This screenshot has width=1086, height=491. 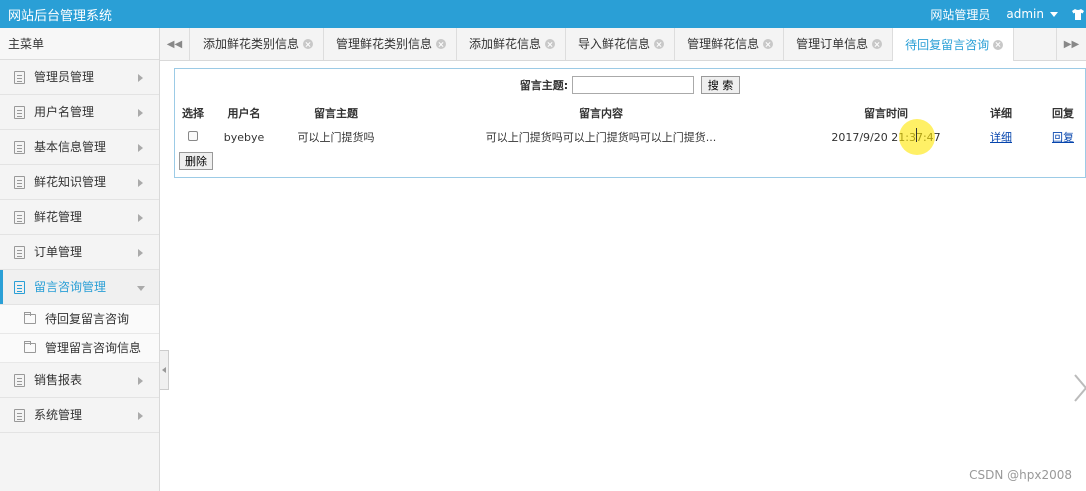 I want to click on search-row: 留言主题: 搜 索, so click(x=630, y=86).